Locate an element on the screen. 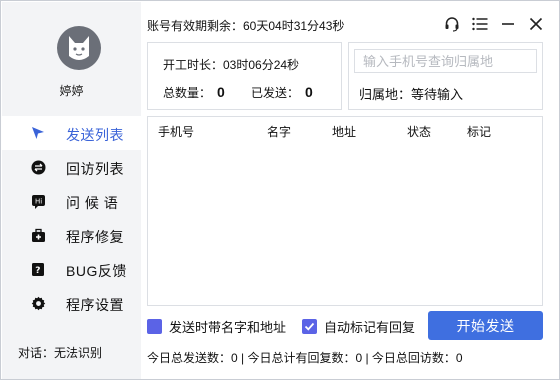 The height and width of the screenshot is (380, 560). sidebar-item-label: 程序修复 is located at coordinates (95, 237).